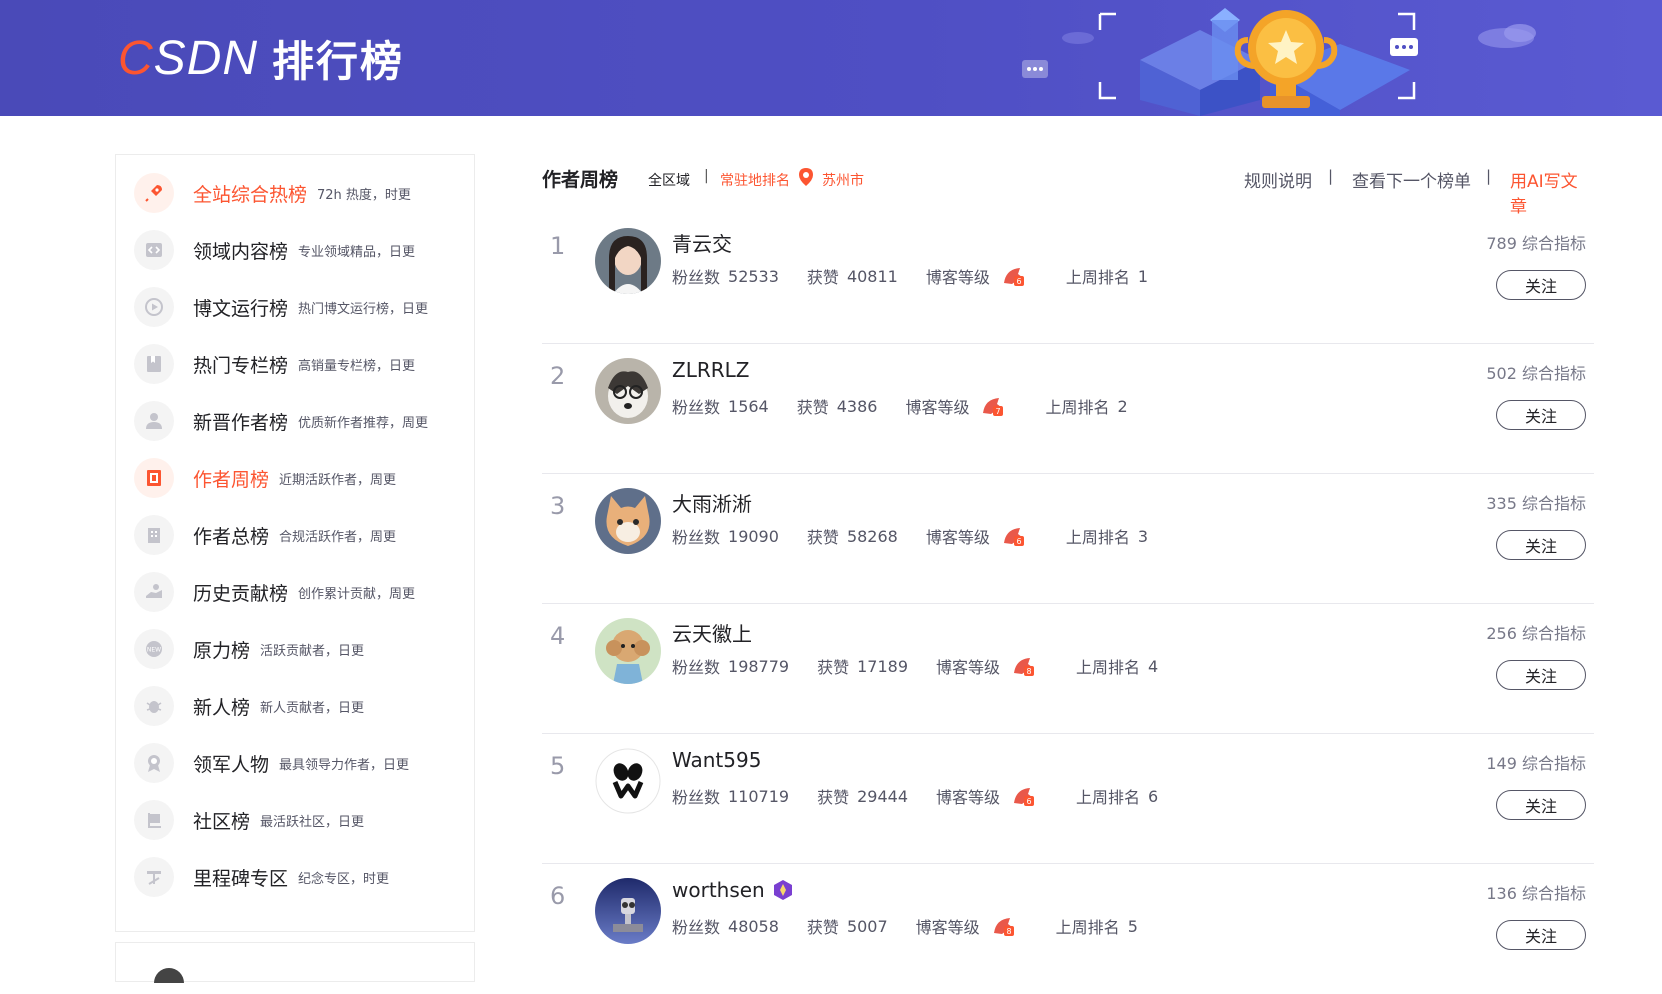  I want to click on sidebar-item-desc: 最具领导力作者，日更, so click(344, 765).